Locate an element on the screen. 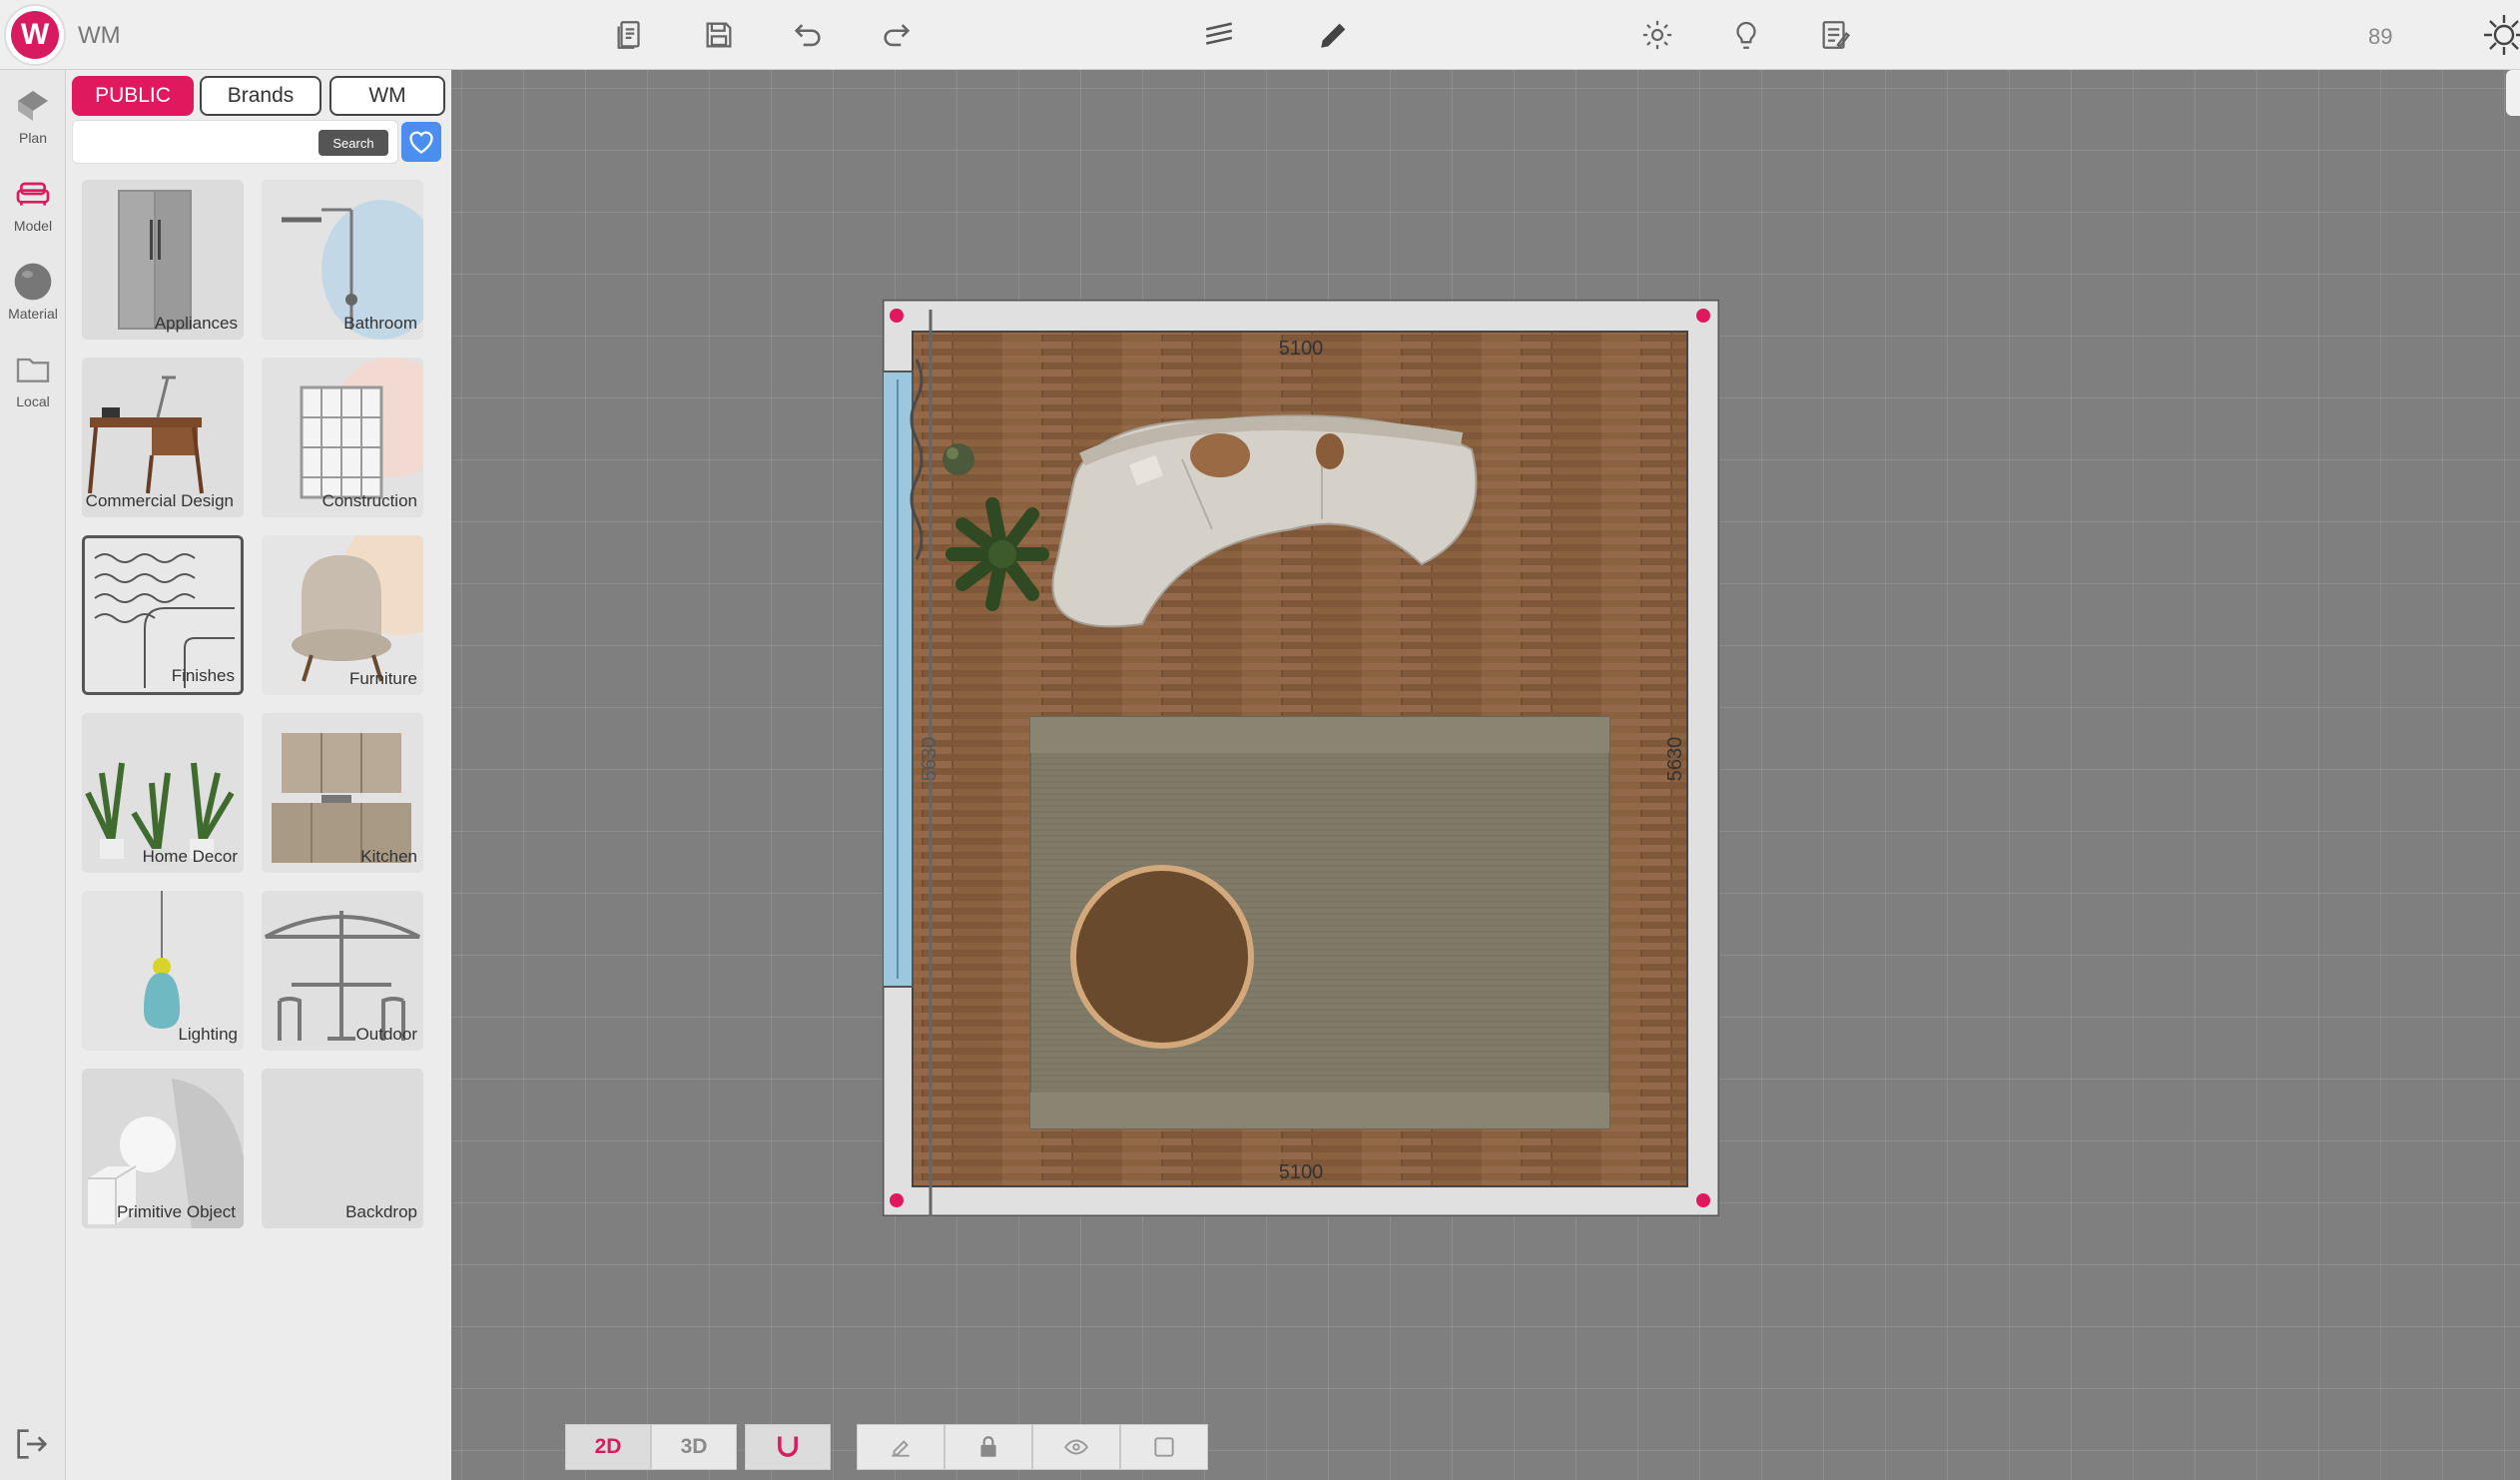 The width and height of the screenshot is (2520, 1480). category-label: Kitchen is located at coordinates (388, 857).